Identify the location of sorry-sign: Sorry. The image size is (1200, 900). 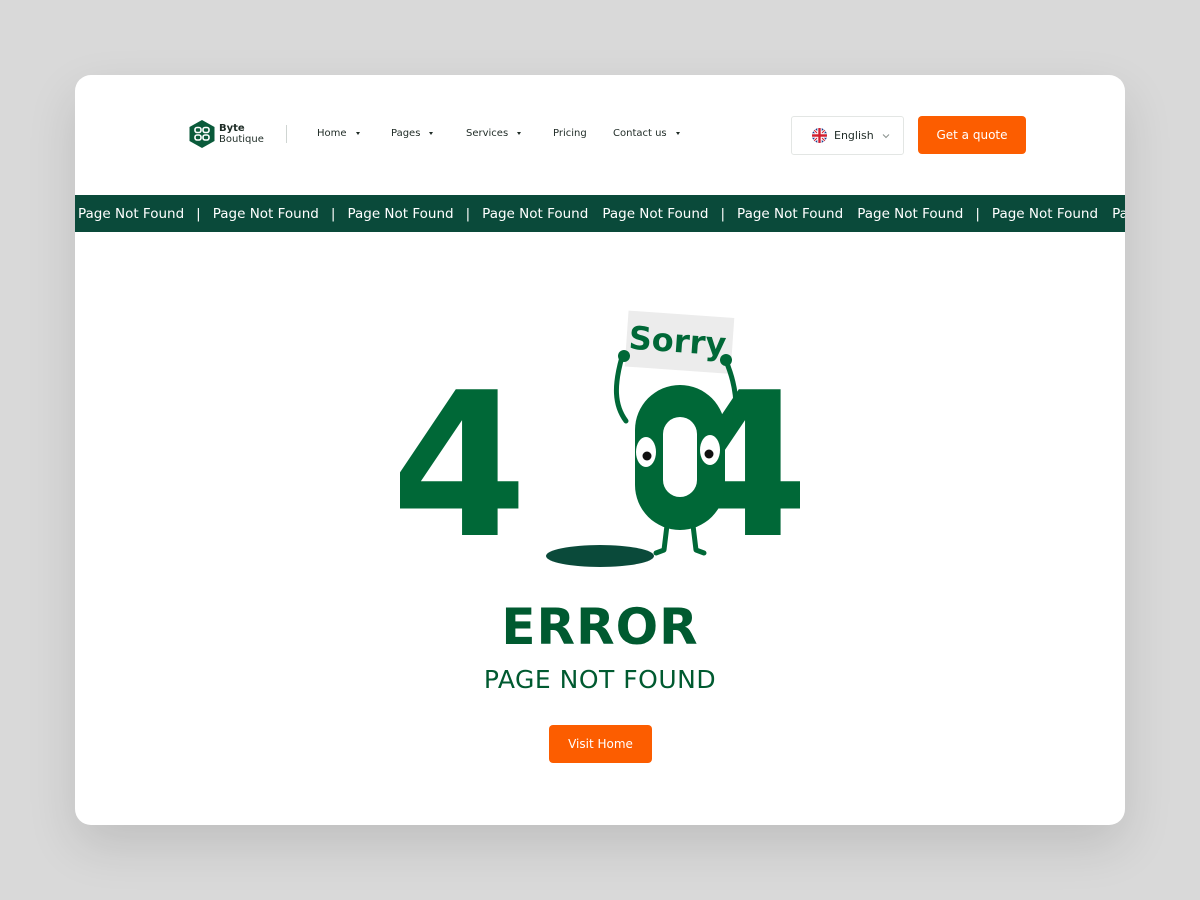
(679, 342).